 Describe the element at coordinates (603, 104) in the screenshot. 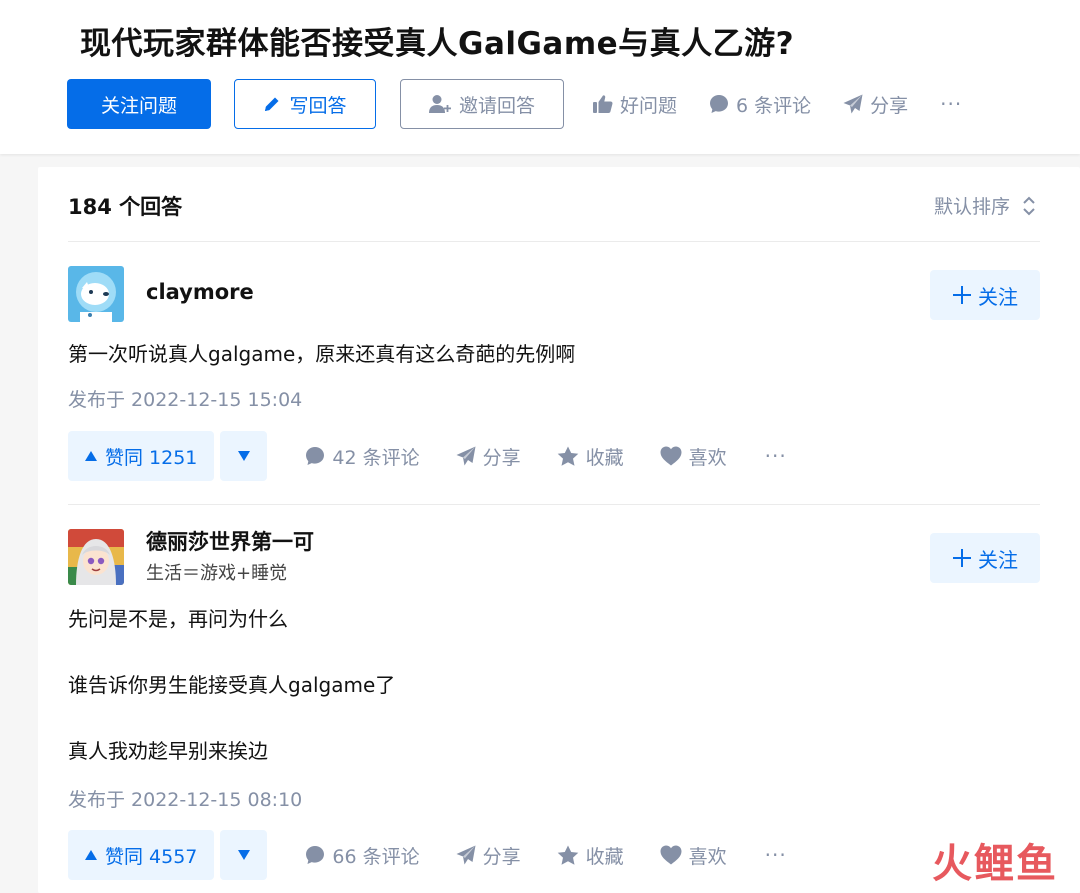

I see `thumbs-up-icon` at that location.